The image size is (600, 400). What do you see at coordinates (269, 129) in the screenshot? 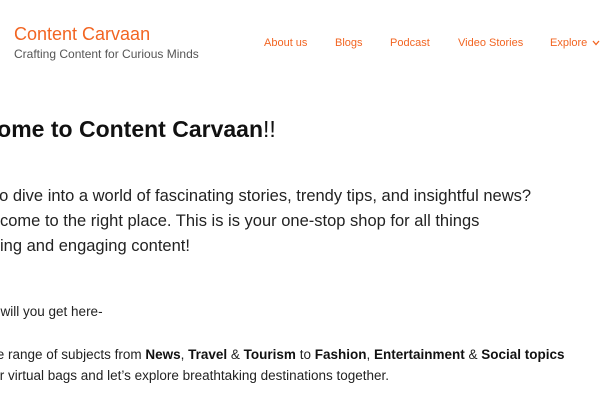
I see `page-heading-exclamation: !!` at bounding box center [269, 129].